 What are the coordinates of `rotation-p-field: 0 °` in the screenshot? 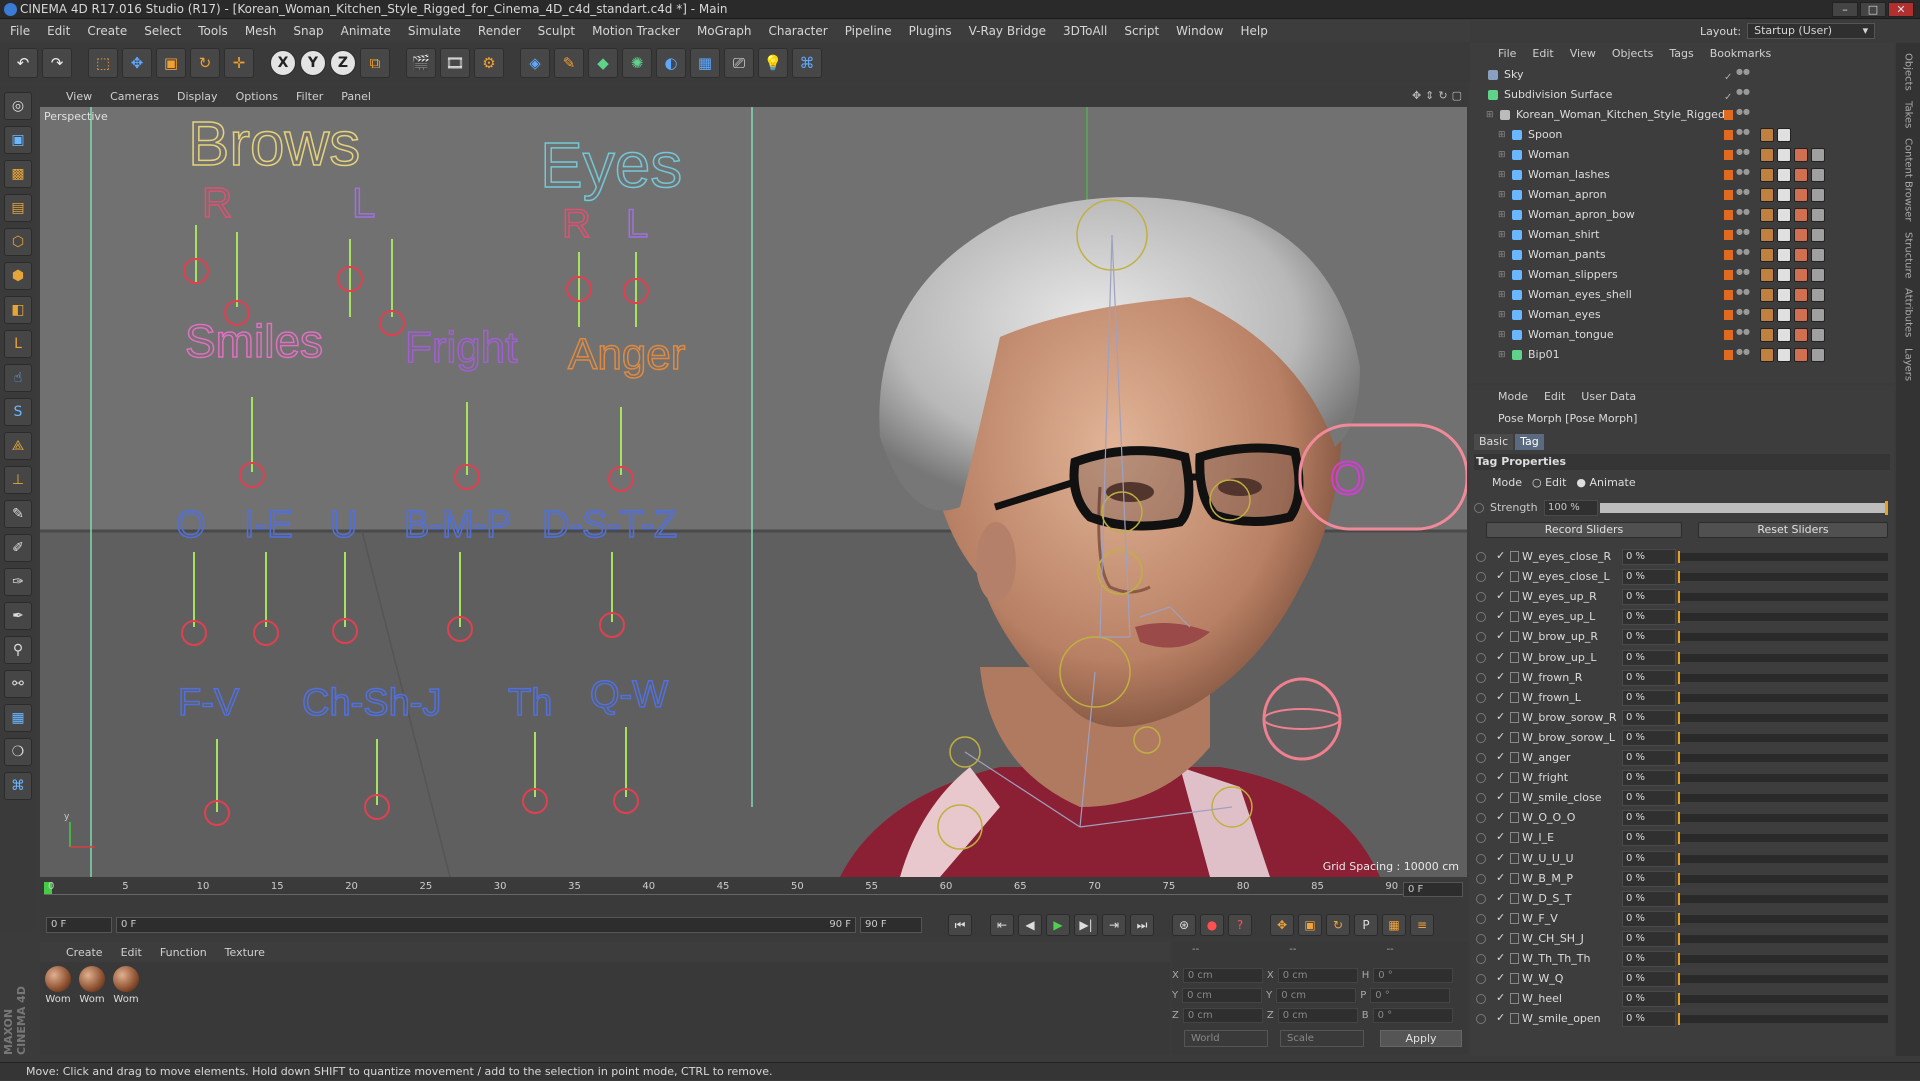 It's located at (1410, 995).